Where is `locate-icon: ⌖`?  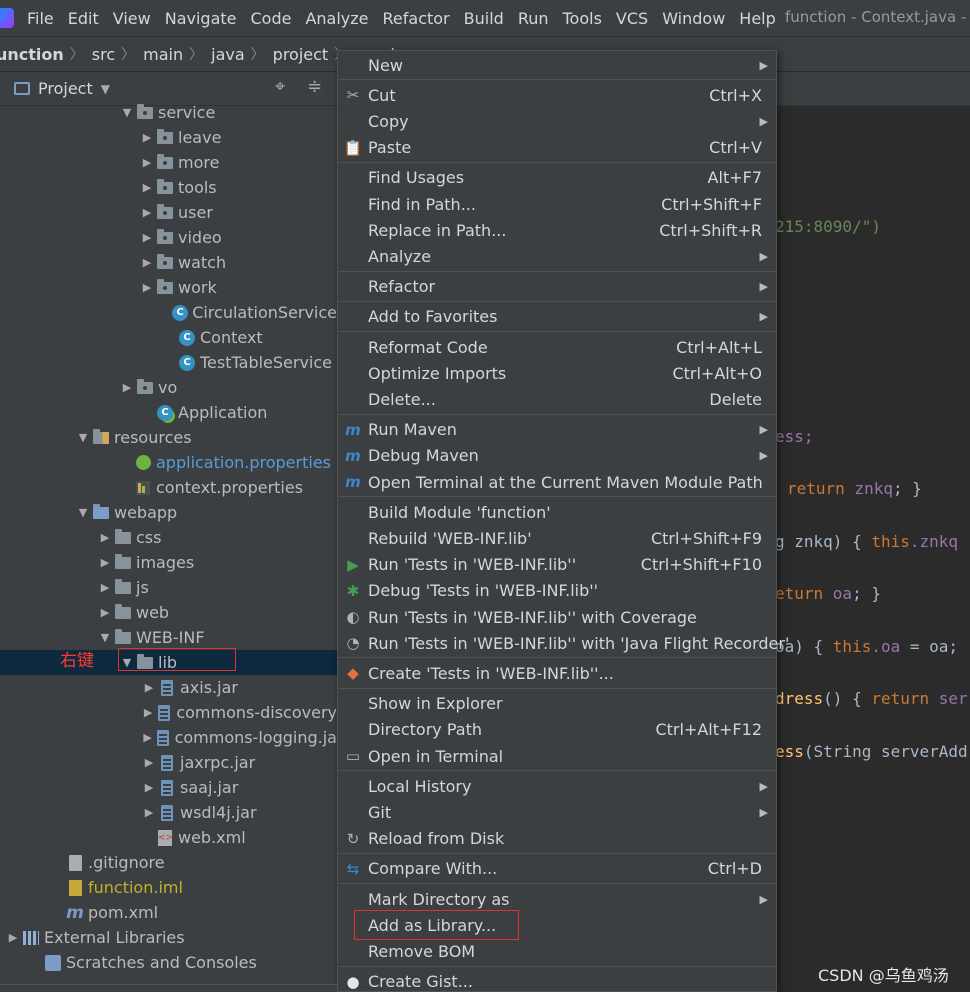
locate-icon: ⌖ is located at coordinates (280, 86).